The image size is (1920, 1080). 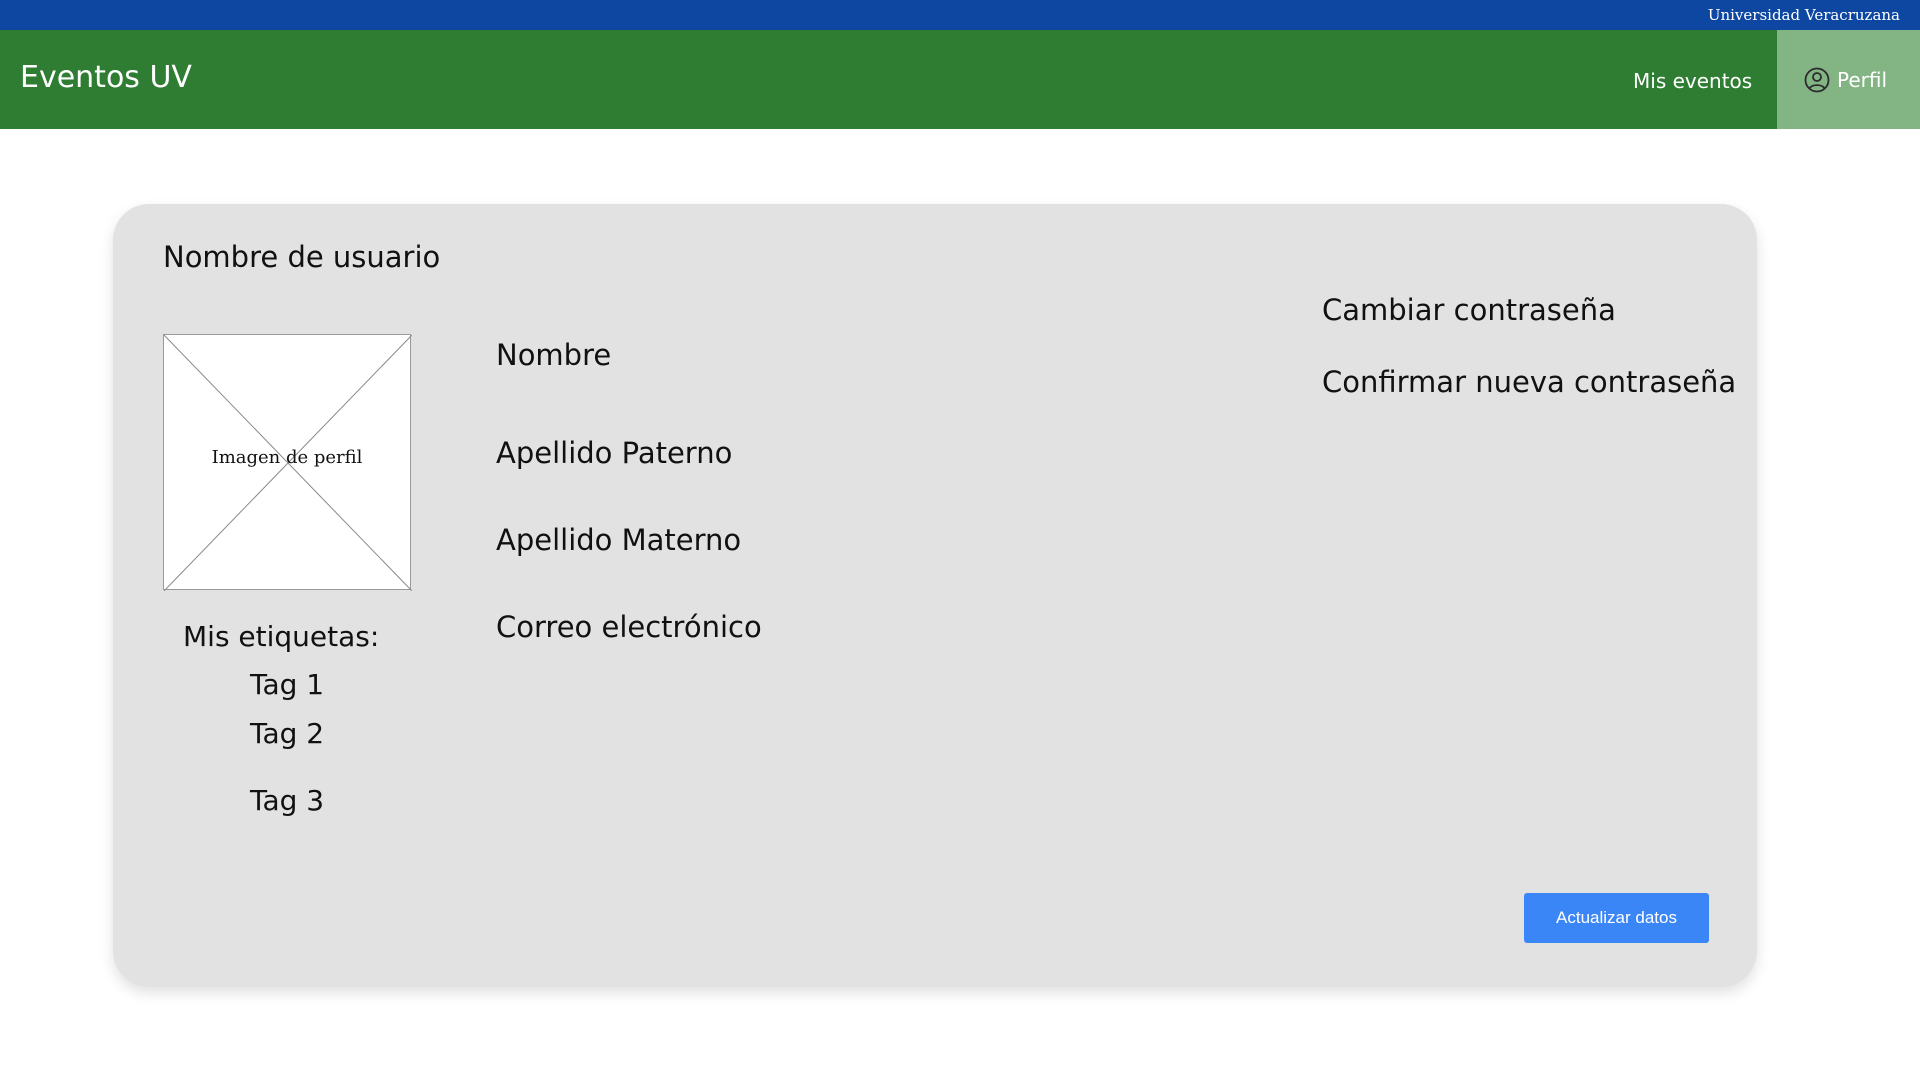 I want to click on nav-profile-tab: Perfil, so click(x=1848, y=79).